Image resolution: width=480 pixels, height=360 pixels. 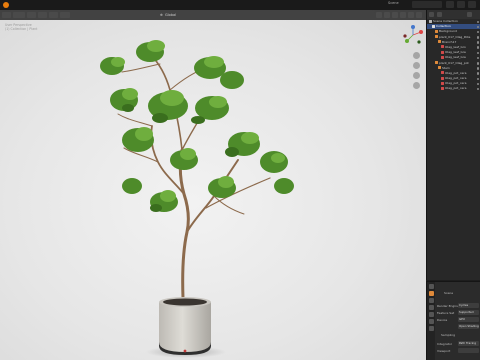 What do you see at coordinates (42, 15) in the screenshot?
I see `select-menu` at bounding box center [42, 15].